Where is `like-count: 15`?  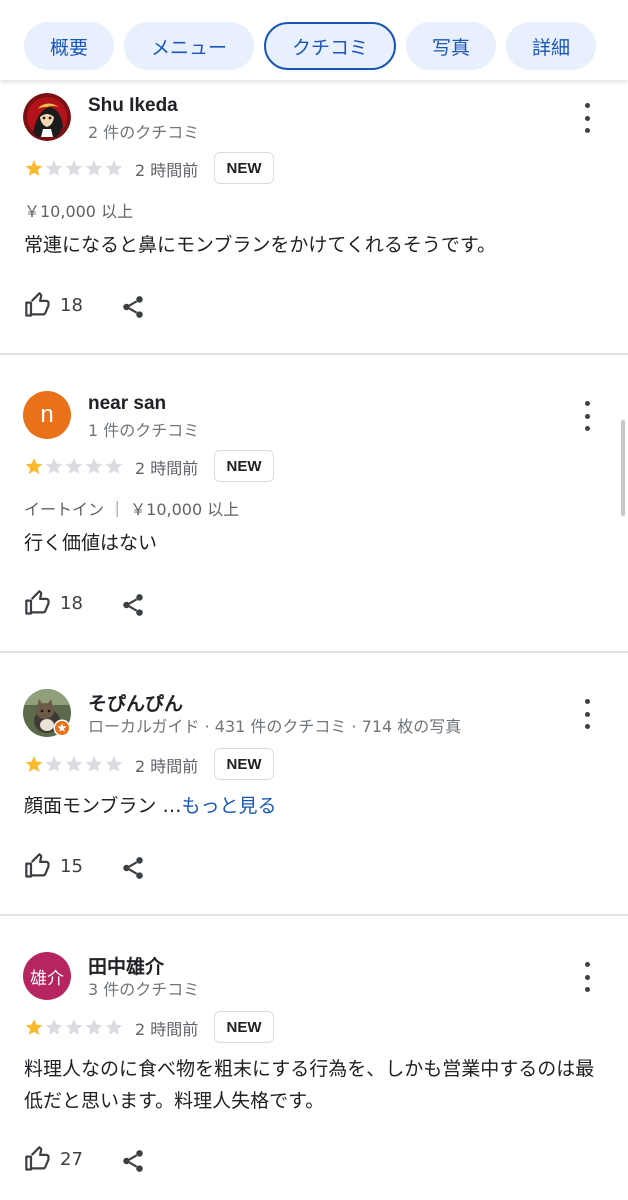
like-count: 15 is located at coordinates (71, 866).